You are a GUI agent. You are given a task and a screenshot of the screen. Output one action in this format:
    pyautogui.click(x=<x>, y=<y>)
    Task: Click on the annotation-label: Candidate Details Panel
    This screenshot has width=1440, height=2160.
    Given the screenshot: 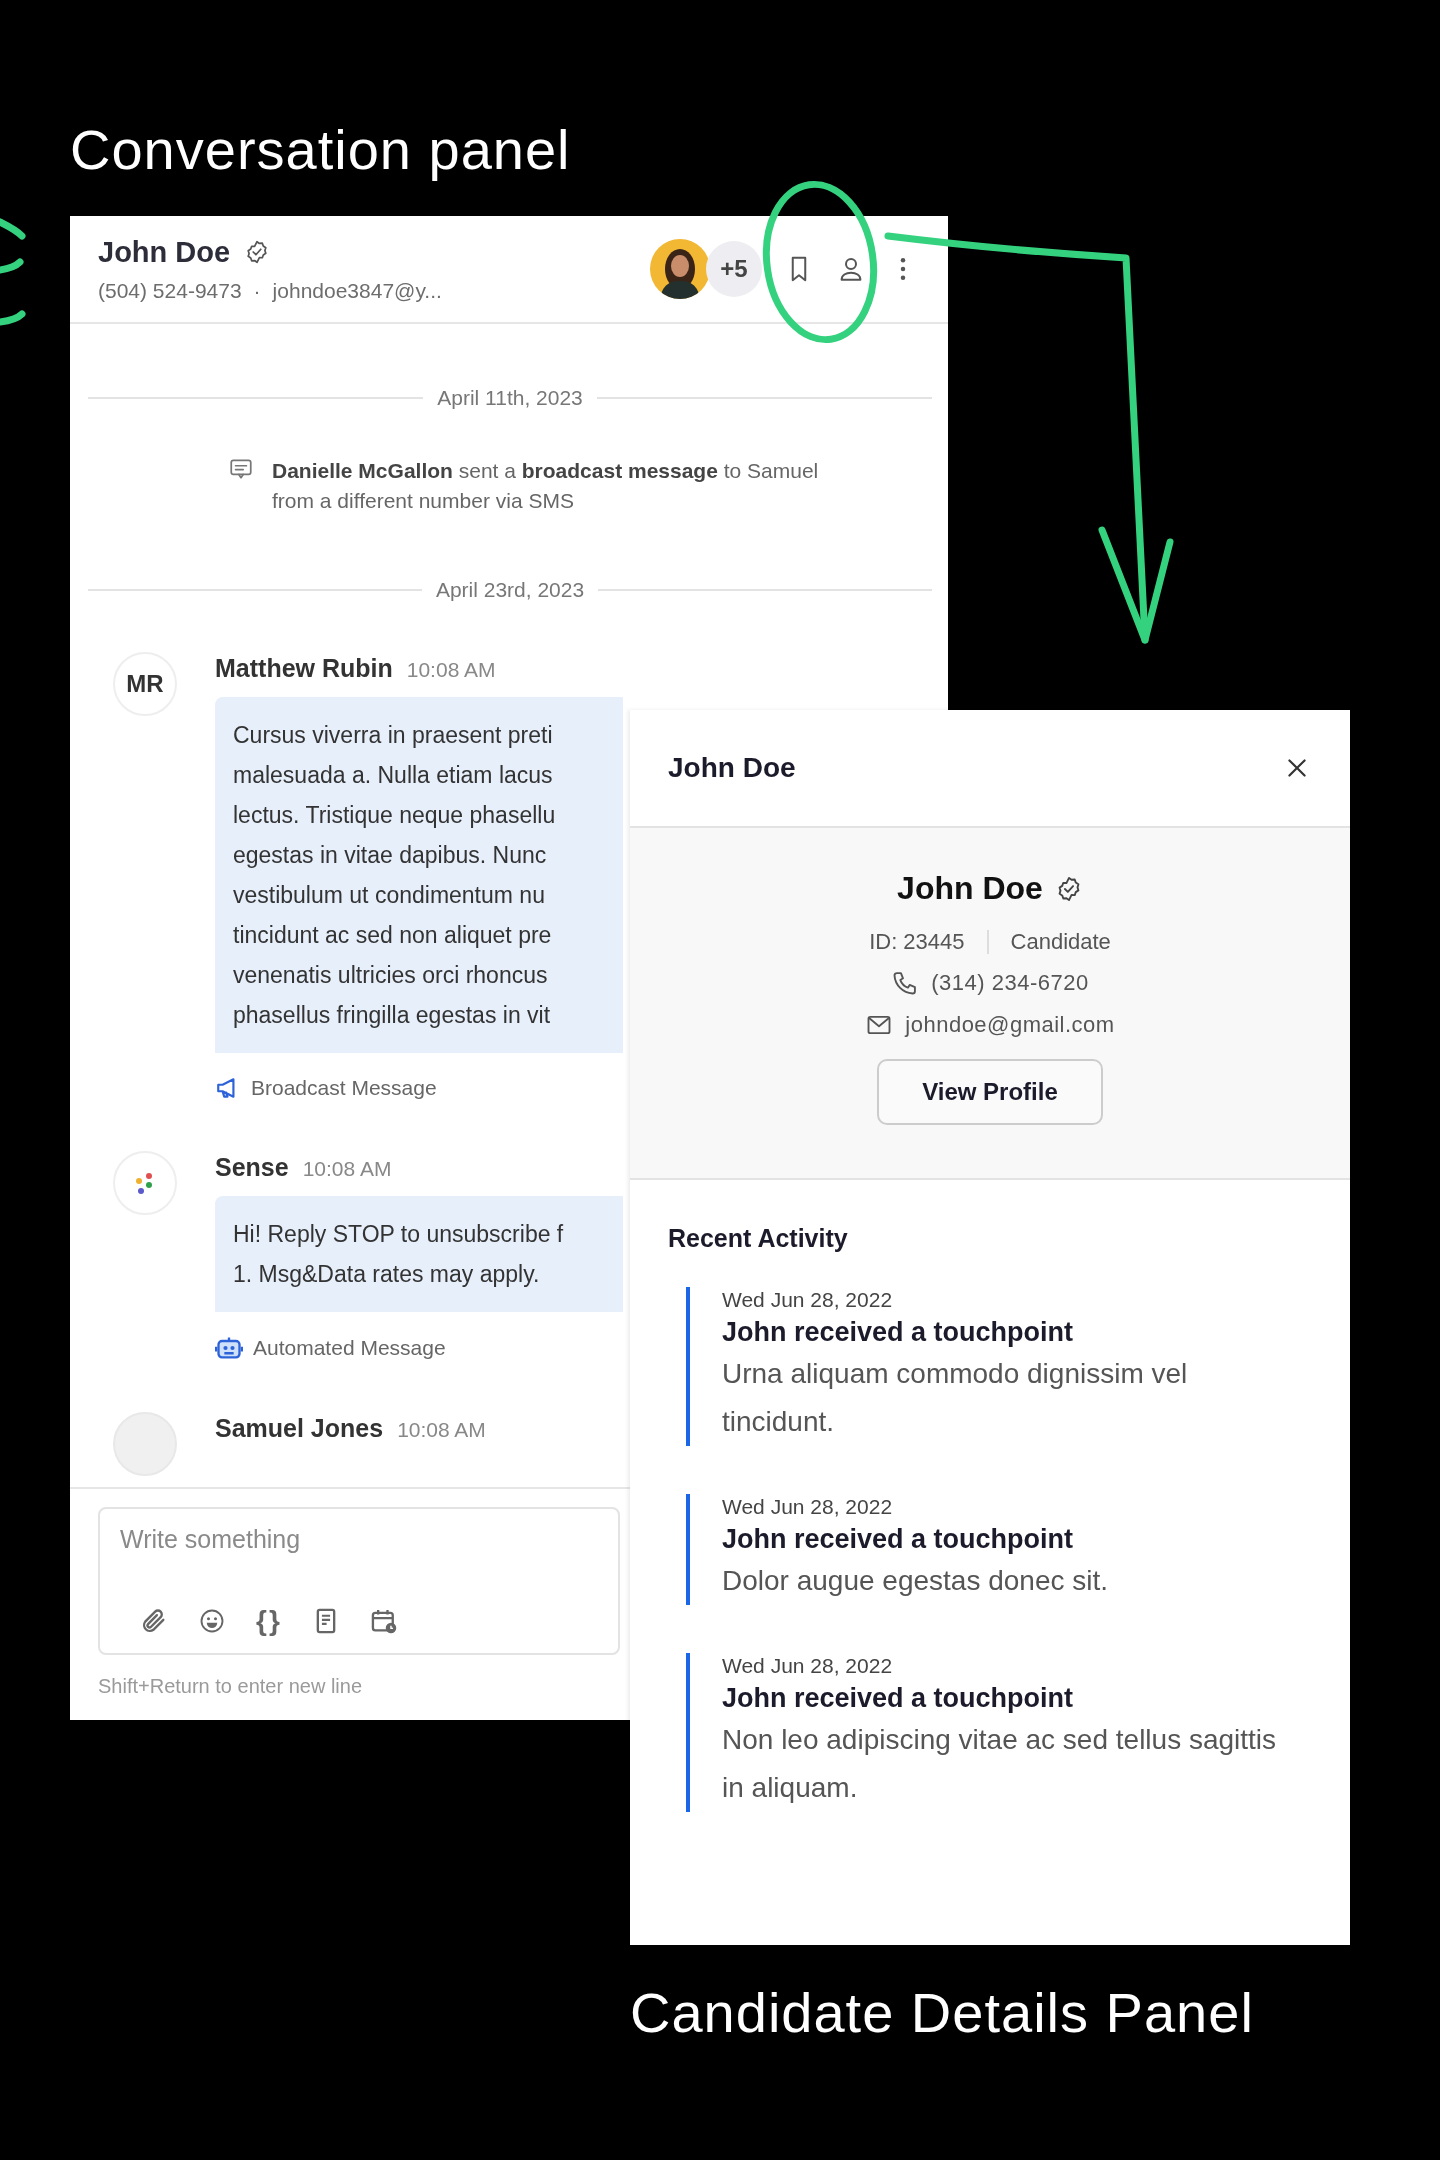 What is the action you would take?
    pyautogui.click(x=942, y=2013)
    